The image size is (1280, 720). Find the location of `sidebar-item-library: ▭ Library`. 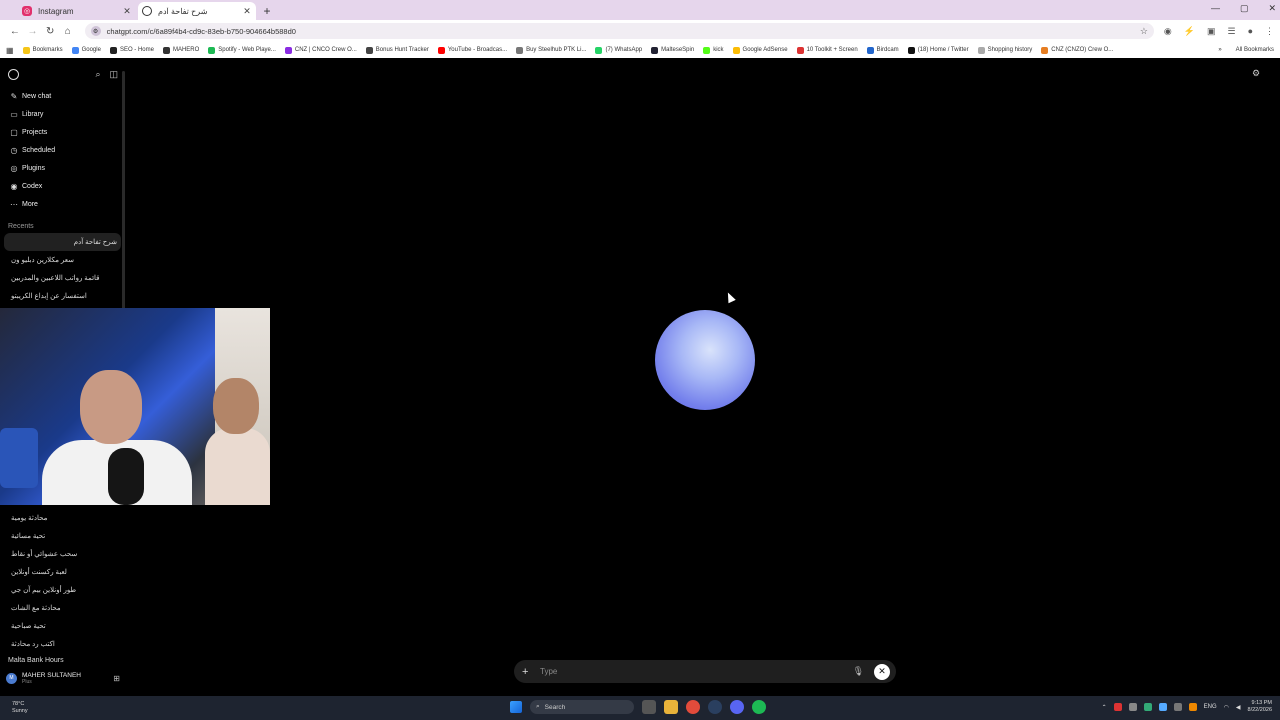

sidebar-item-library: ▭ Library is located at coordinates (63, 114).